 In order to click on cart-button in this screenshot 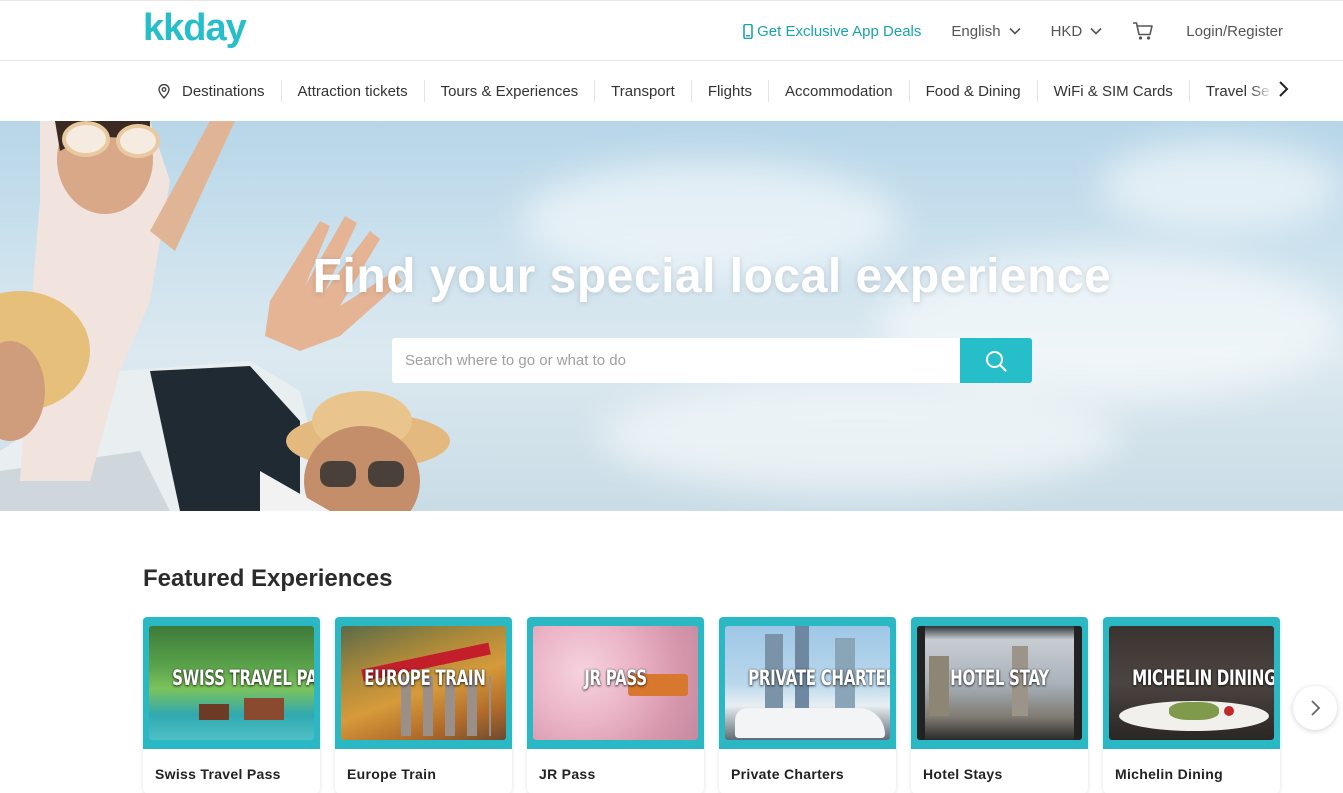, I will do `click(1143, 31)`.